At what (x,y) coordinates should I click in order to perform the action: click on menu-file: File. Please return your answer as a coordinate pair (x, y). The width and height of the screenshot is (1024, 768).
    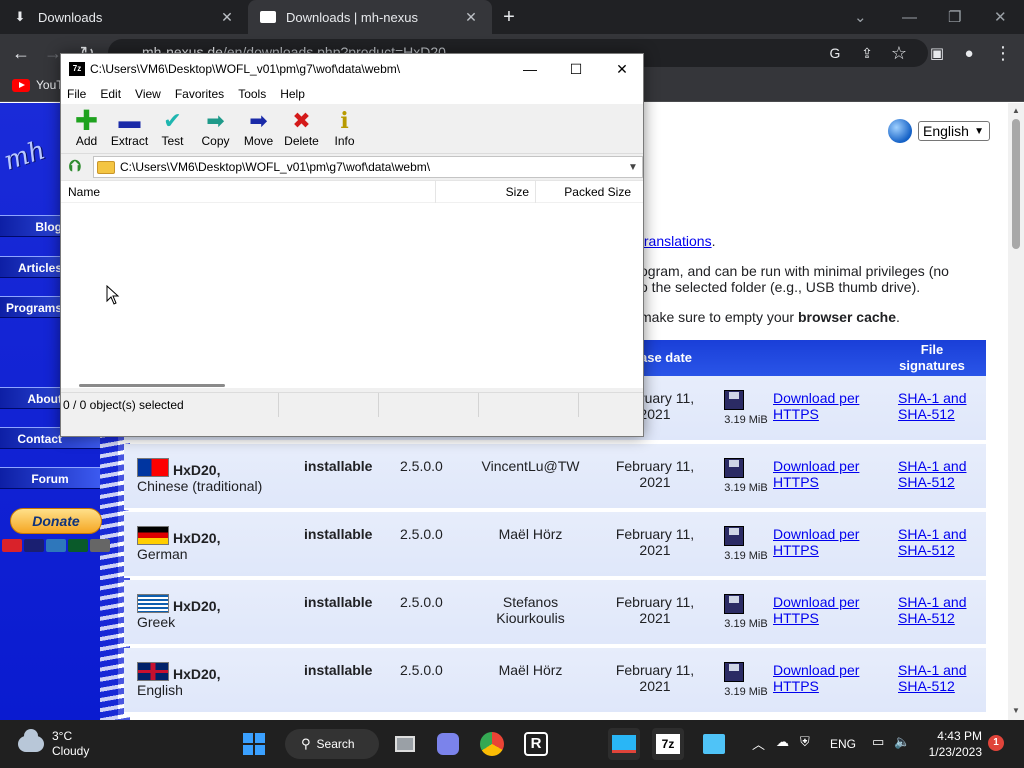
    Looking at the image, I should click on (76, 94).